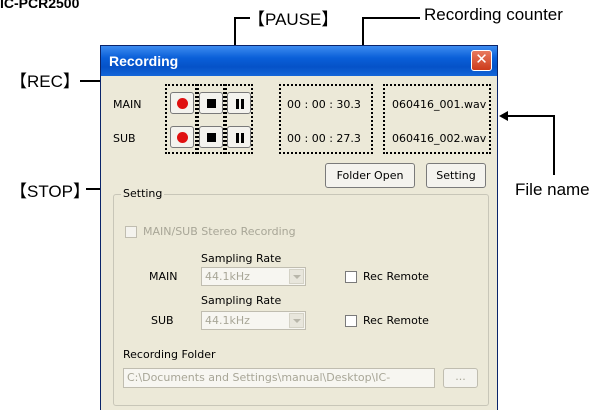  Describe the element at coordinates (40, 5) in the screenshot. I see `header-partial: IC-PCR2500` at that location.